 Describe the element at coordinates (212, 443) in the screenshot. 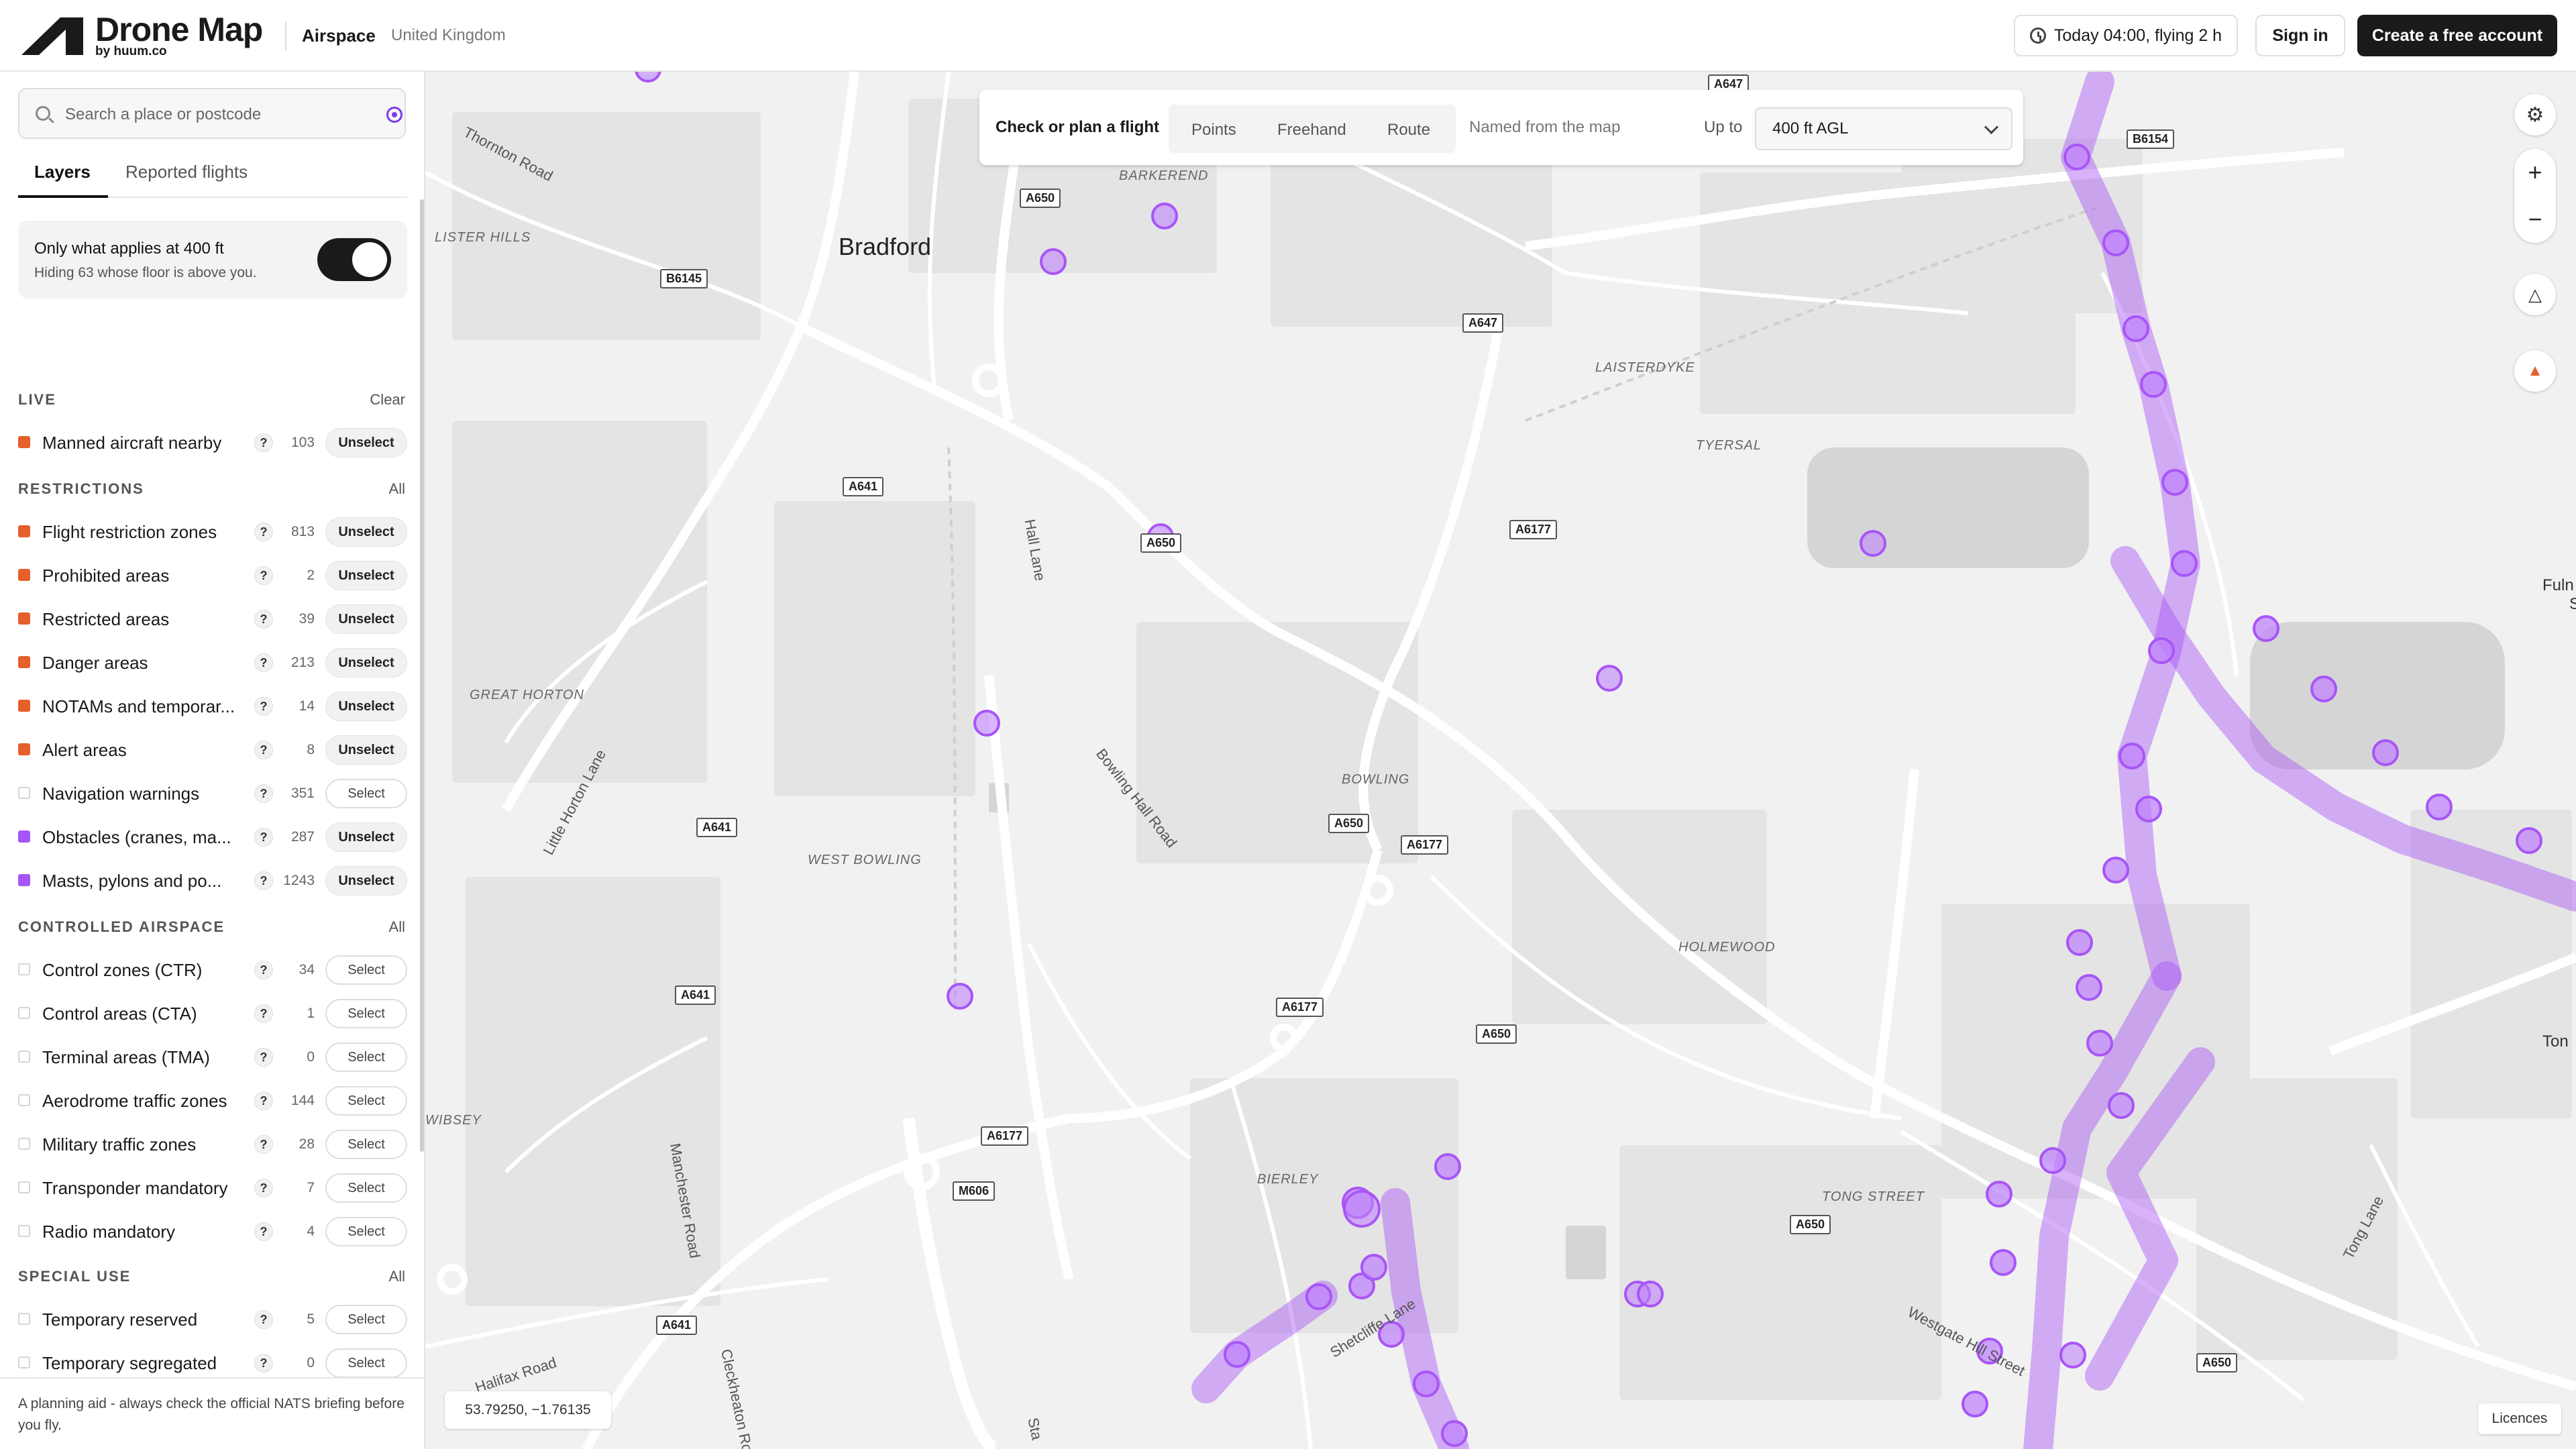

I see `layer-row: Manned aircraft nearby? 103 Unselect` at that location.